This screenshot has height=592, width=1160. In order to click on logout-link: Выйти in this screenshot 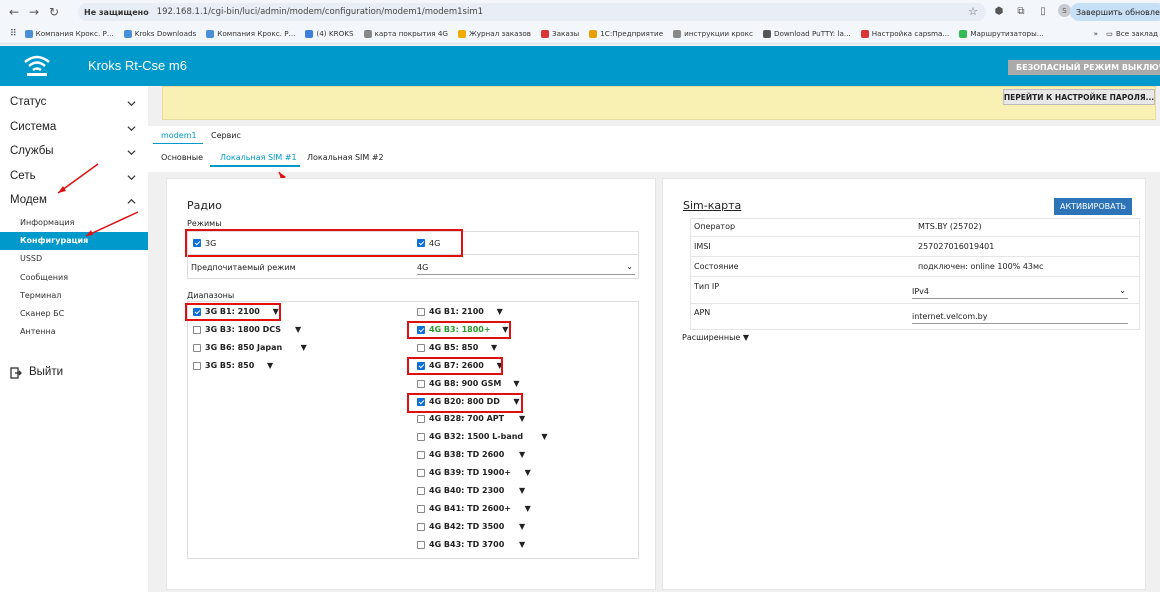, I will do `click(46, 372)`.